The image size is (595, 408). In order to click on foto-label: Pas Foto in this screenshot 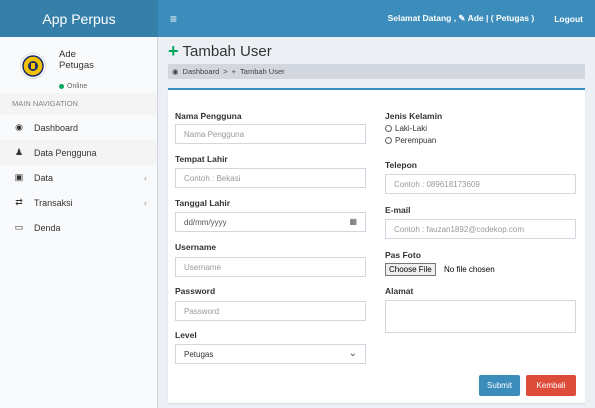, I will do `click(403, 255)`.